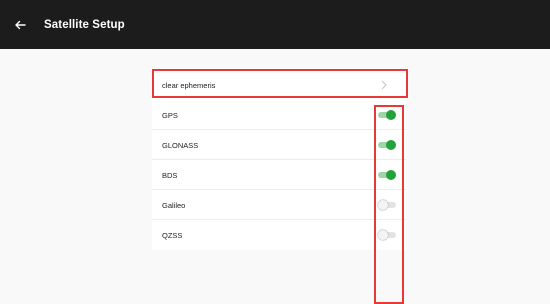 This screenshot has width=550, height=304. I want to click on qzss-row: QZSS, so click(279, 235).